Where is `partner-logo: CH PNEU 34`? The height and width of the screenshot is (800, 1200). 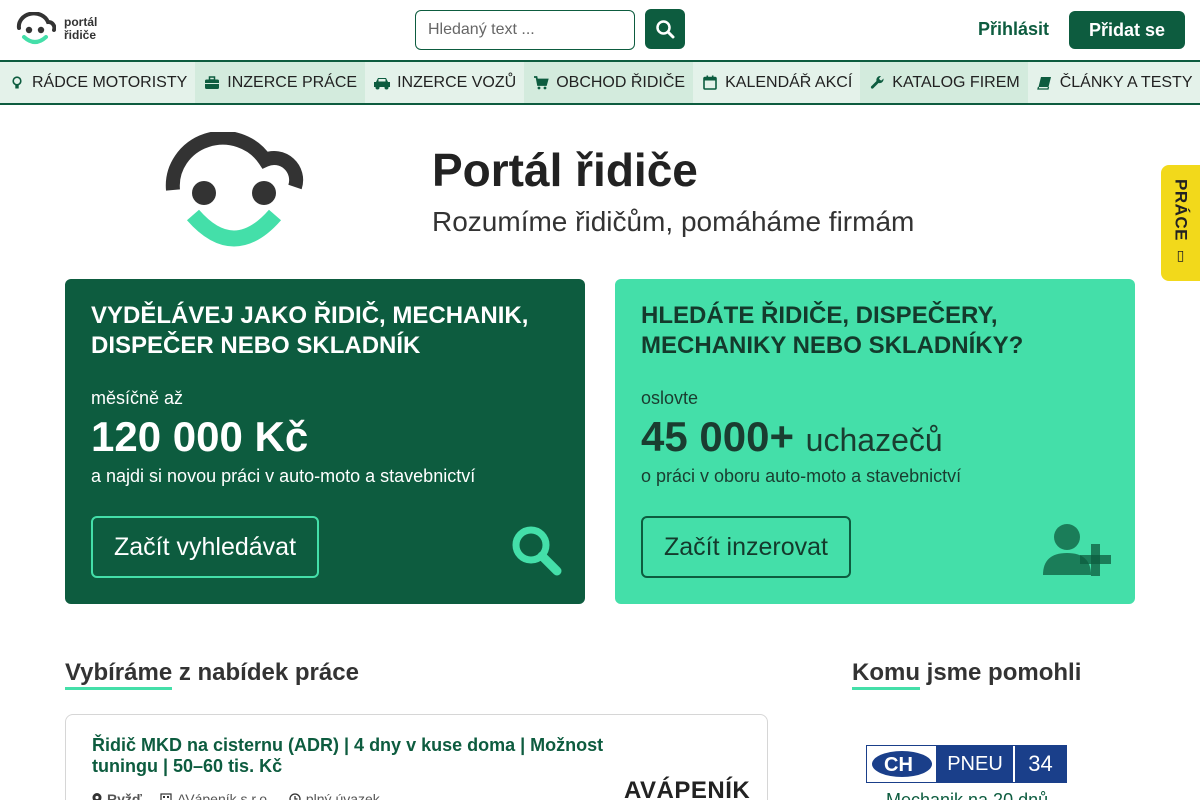
partner-logo: CH PNEU 34 is located at coordinates (966, 764).